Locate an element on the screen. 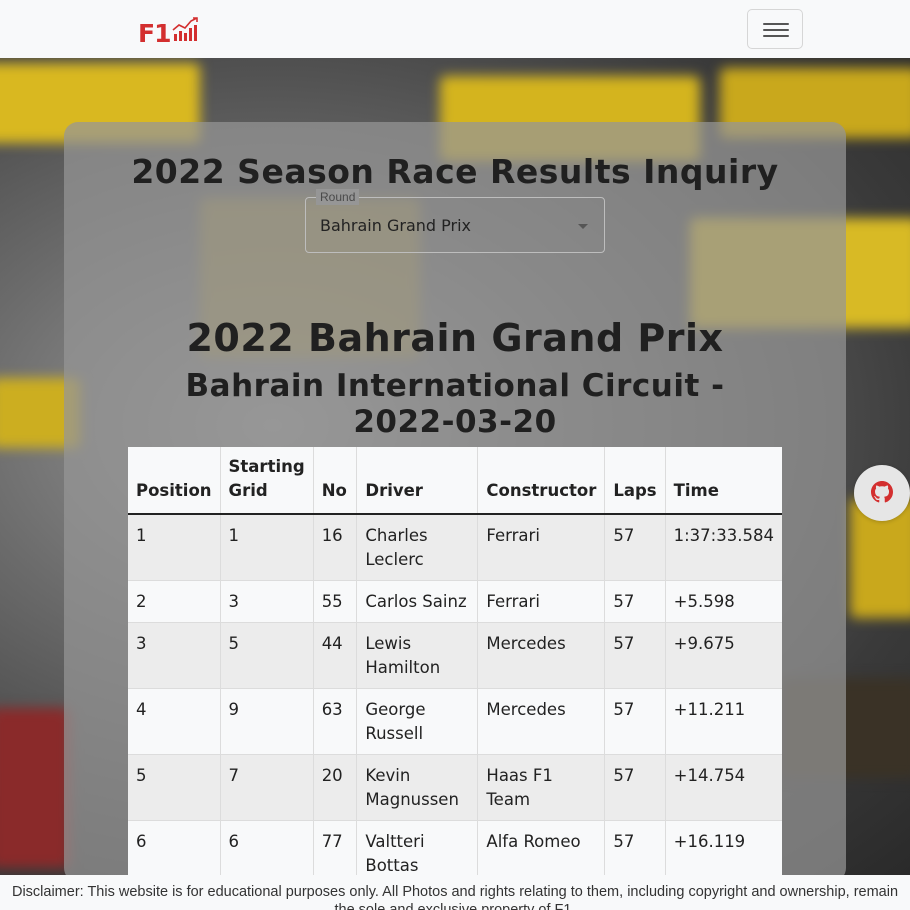 This screenshot has width=910, height=910. caret-down-icon is located at coordinates (583, 226).